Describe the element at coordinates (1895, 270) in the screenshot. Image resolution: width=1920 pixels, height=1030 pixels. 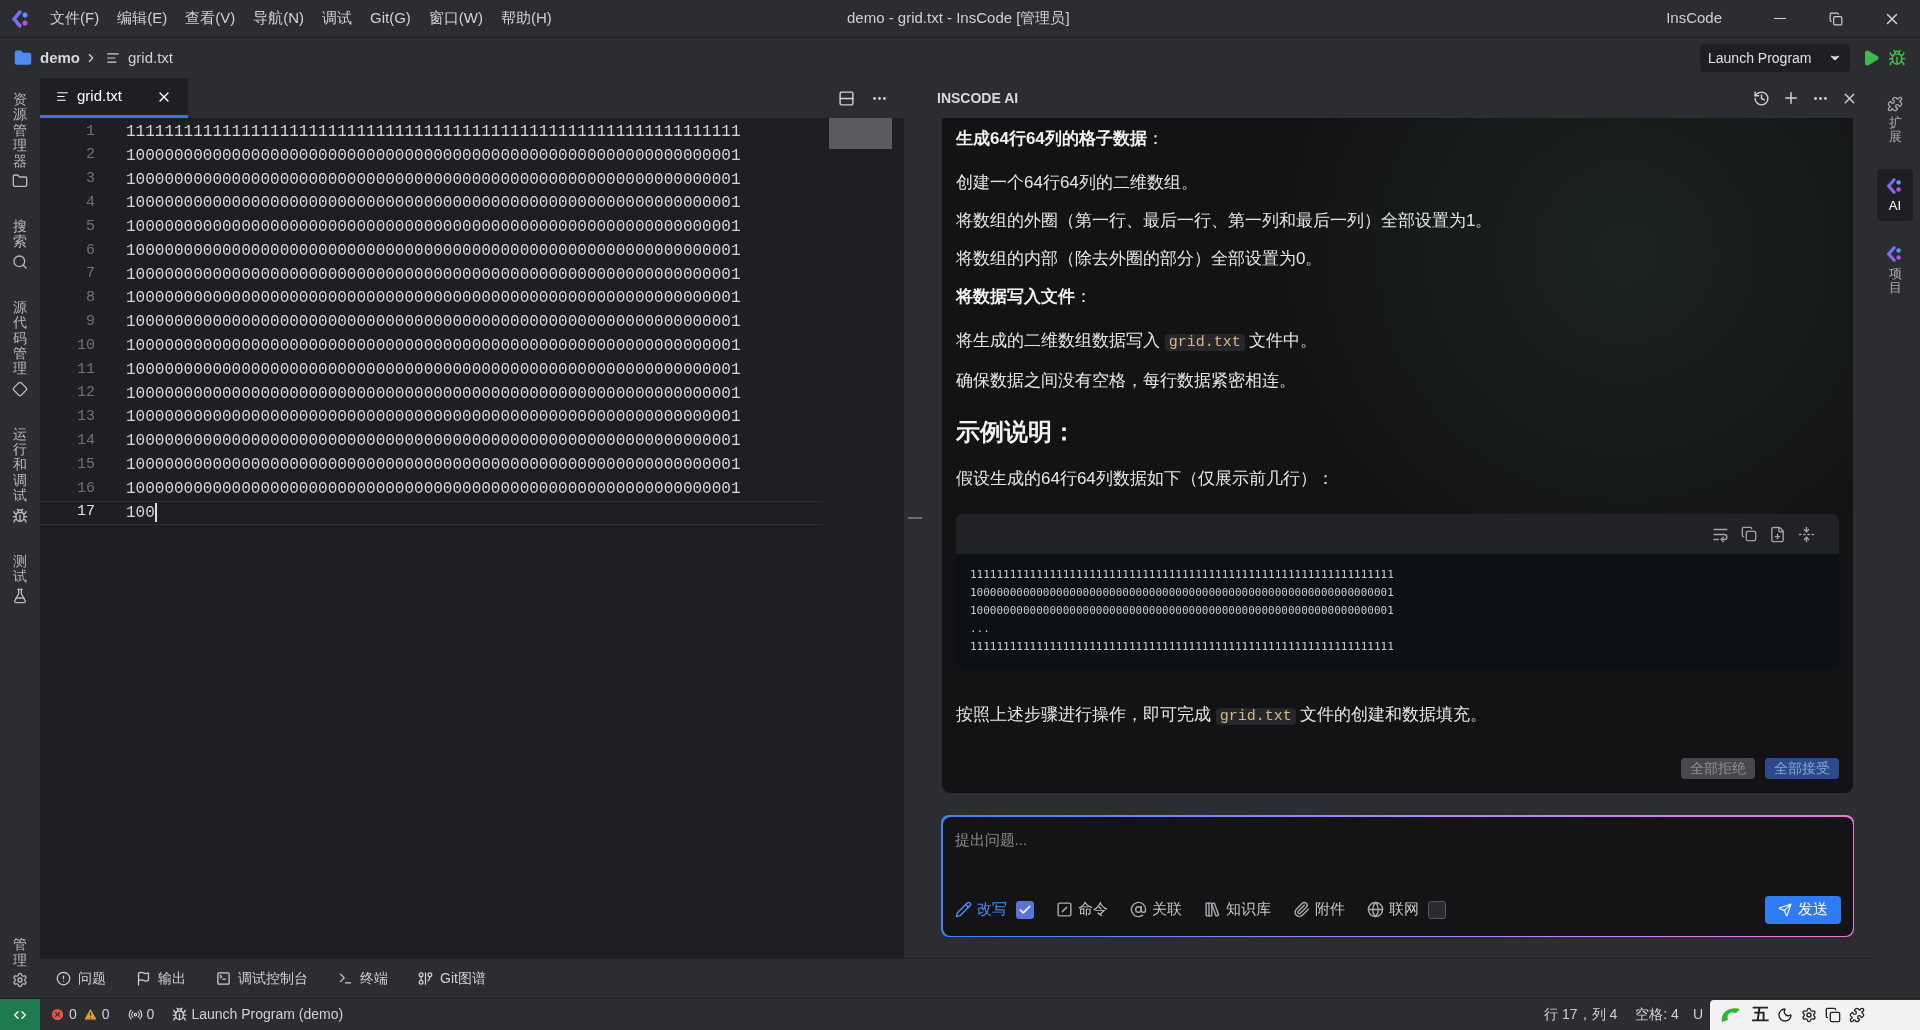
I see `side-tab: 项目` at that location.